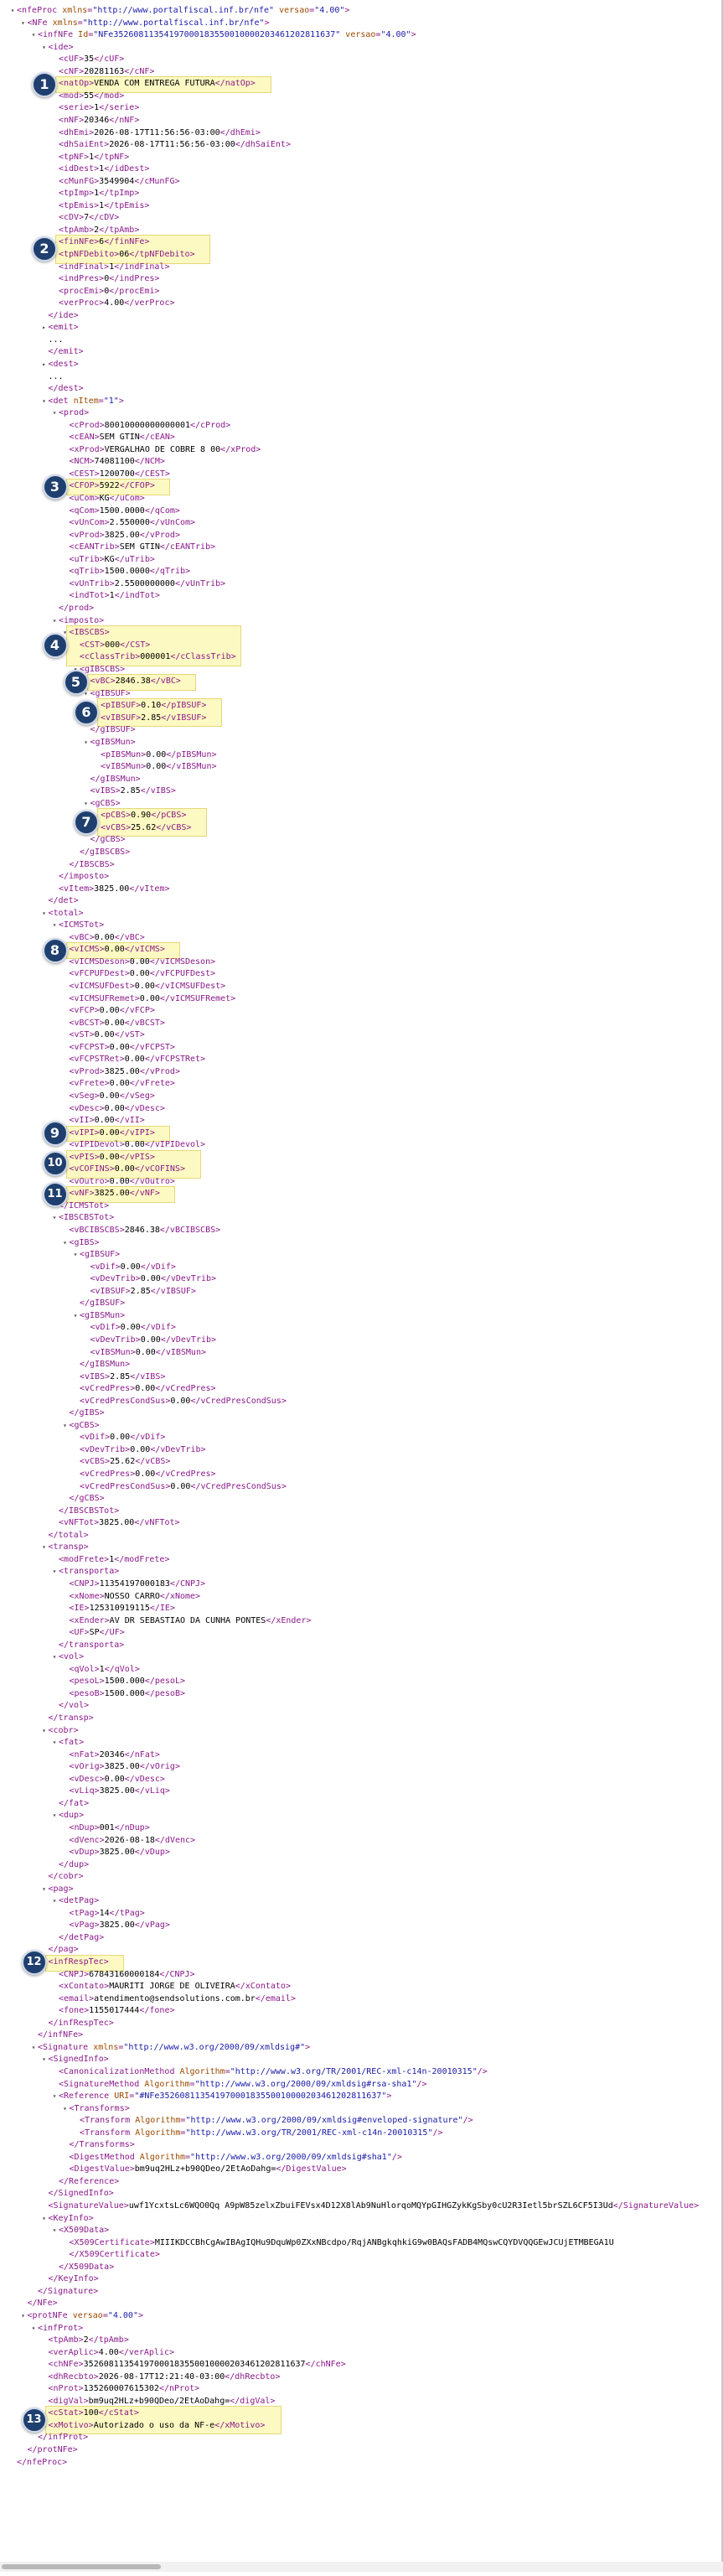 The height and width of the screenshot is (2576, 723). What do you see at coordinates (139, 816) in the screenshot?
I see `xml-line: <pCBS>0.90</pCBS>` at bounding box center [139, 816].